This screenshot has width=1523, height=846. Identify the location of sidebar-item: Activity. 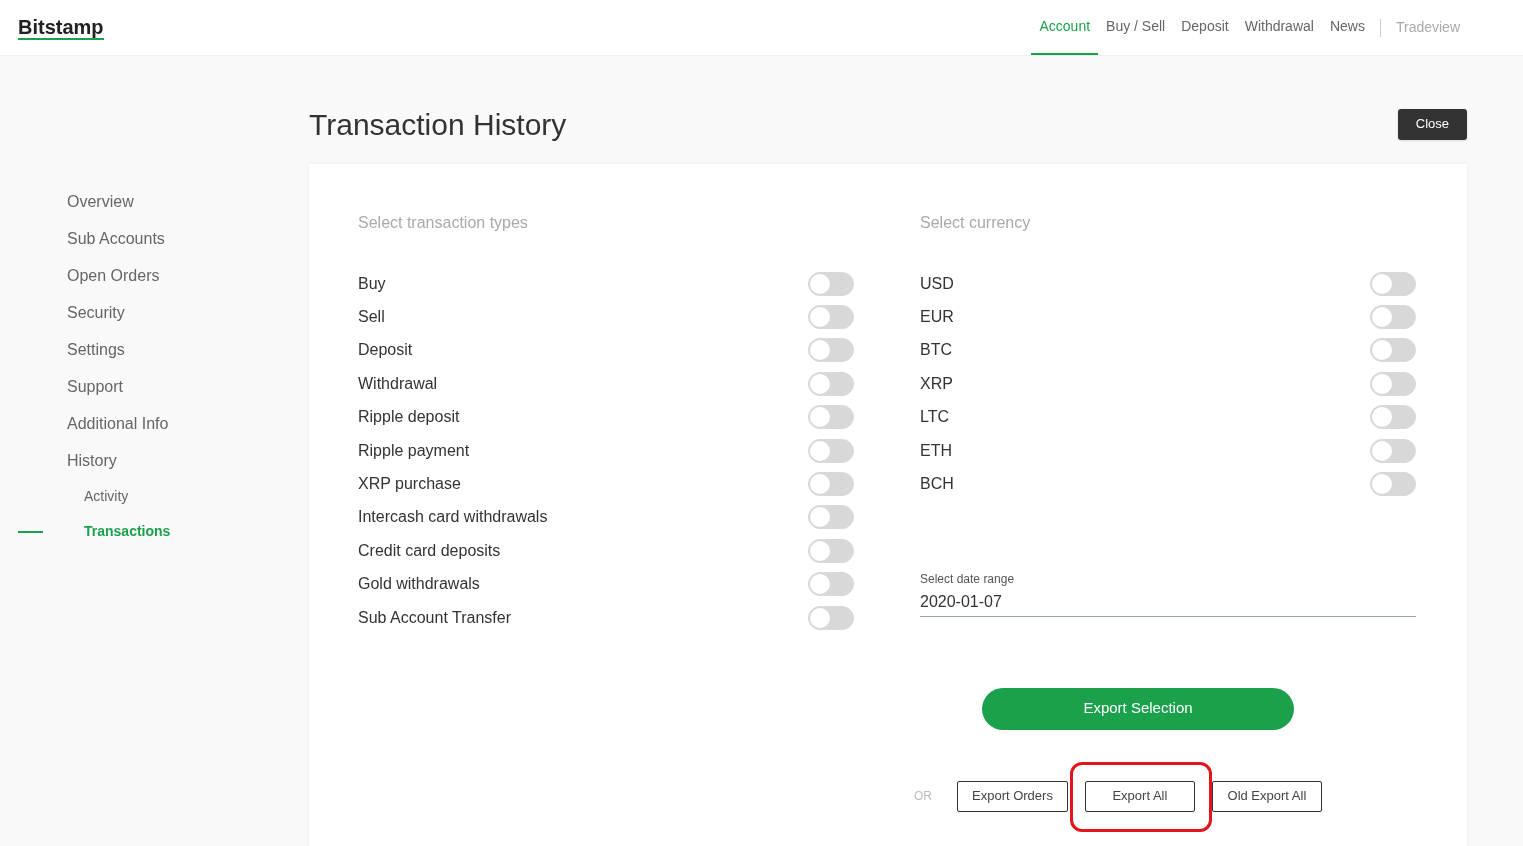
(106, 496).